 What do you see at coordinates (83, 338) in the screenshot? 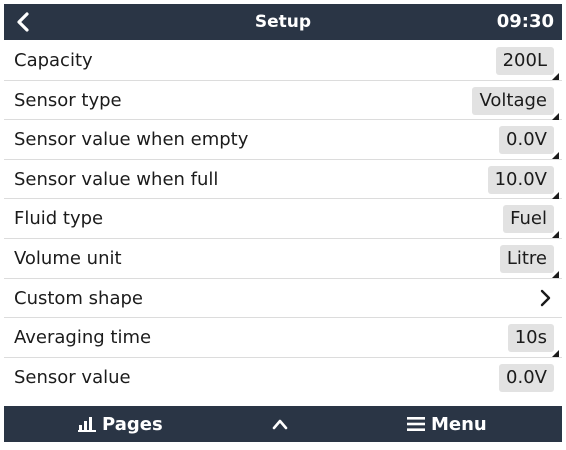
I see `setting-label: Averaging time` at bounding box center [83, 338].